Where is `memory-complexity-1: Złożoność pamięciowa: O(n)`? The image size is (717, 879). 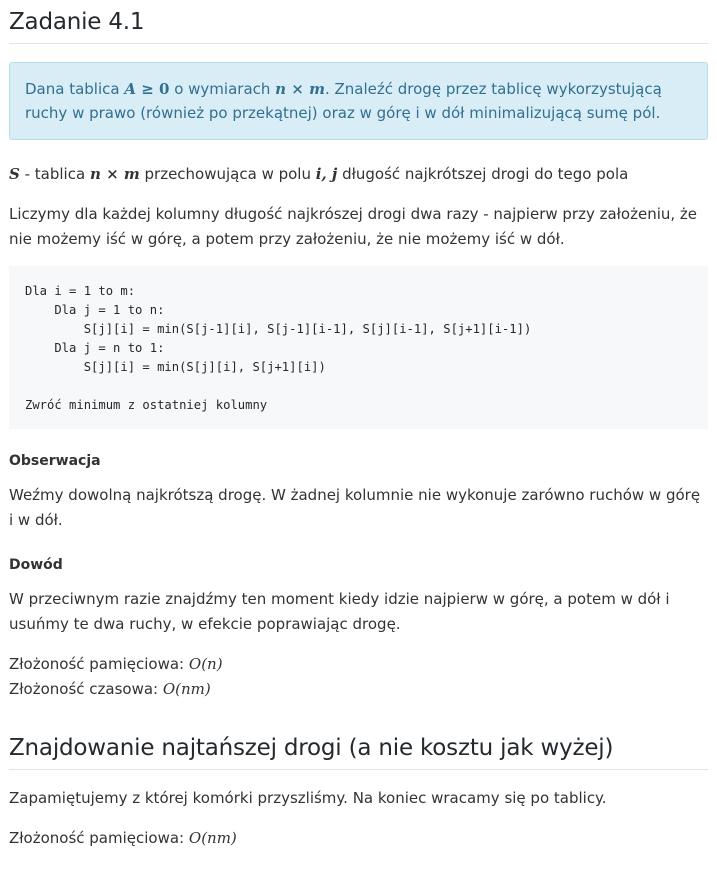 memory-complexity-1: Złożoność pamięciowa: O(n) is located at coordinates (358, 664).